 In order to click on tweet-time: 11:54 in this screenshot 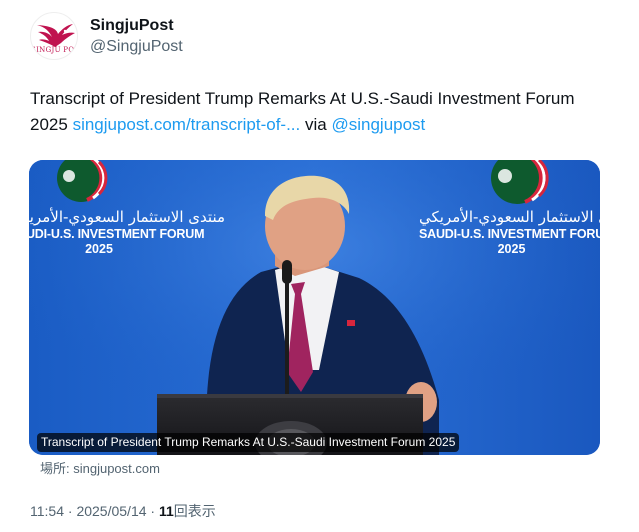, I will do `click(47, 511)`.